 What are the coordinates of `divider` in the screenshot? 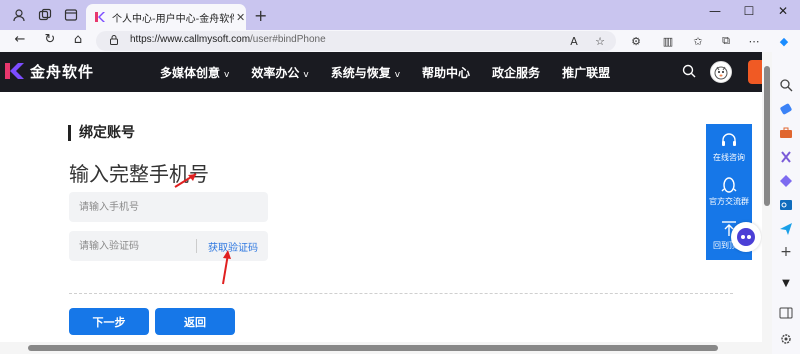 It's located at (401, 293).